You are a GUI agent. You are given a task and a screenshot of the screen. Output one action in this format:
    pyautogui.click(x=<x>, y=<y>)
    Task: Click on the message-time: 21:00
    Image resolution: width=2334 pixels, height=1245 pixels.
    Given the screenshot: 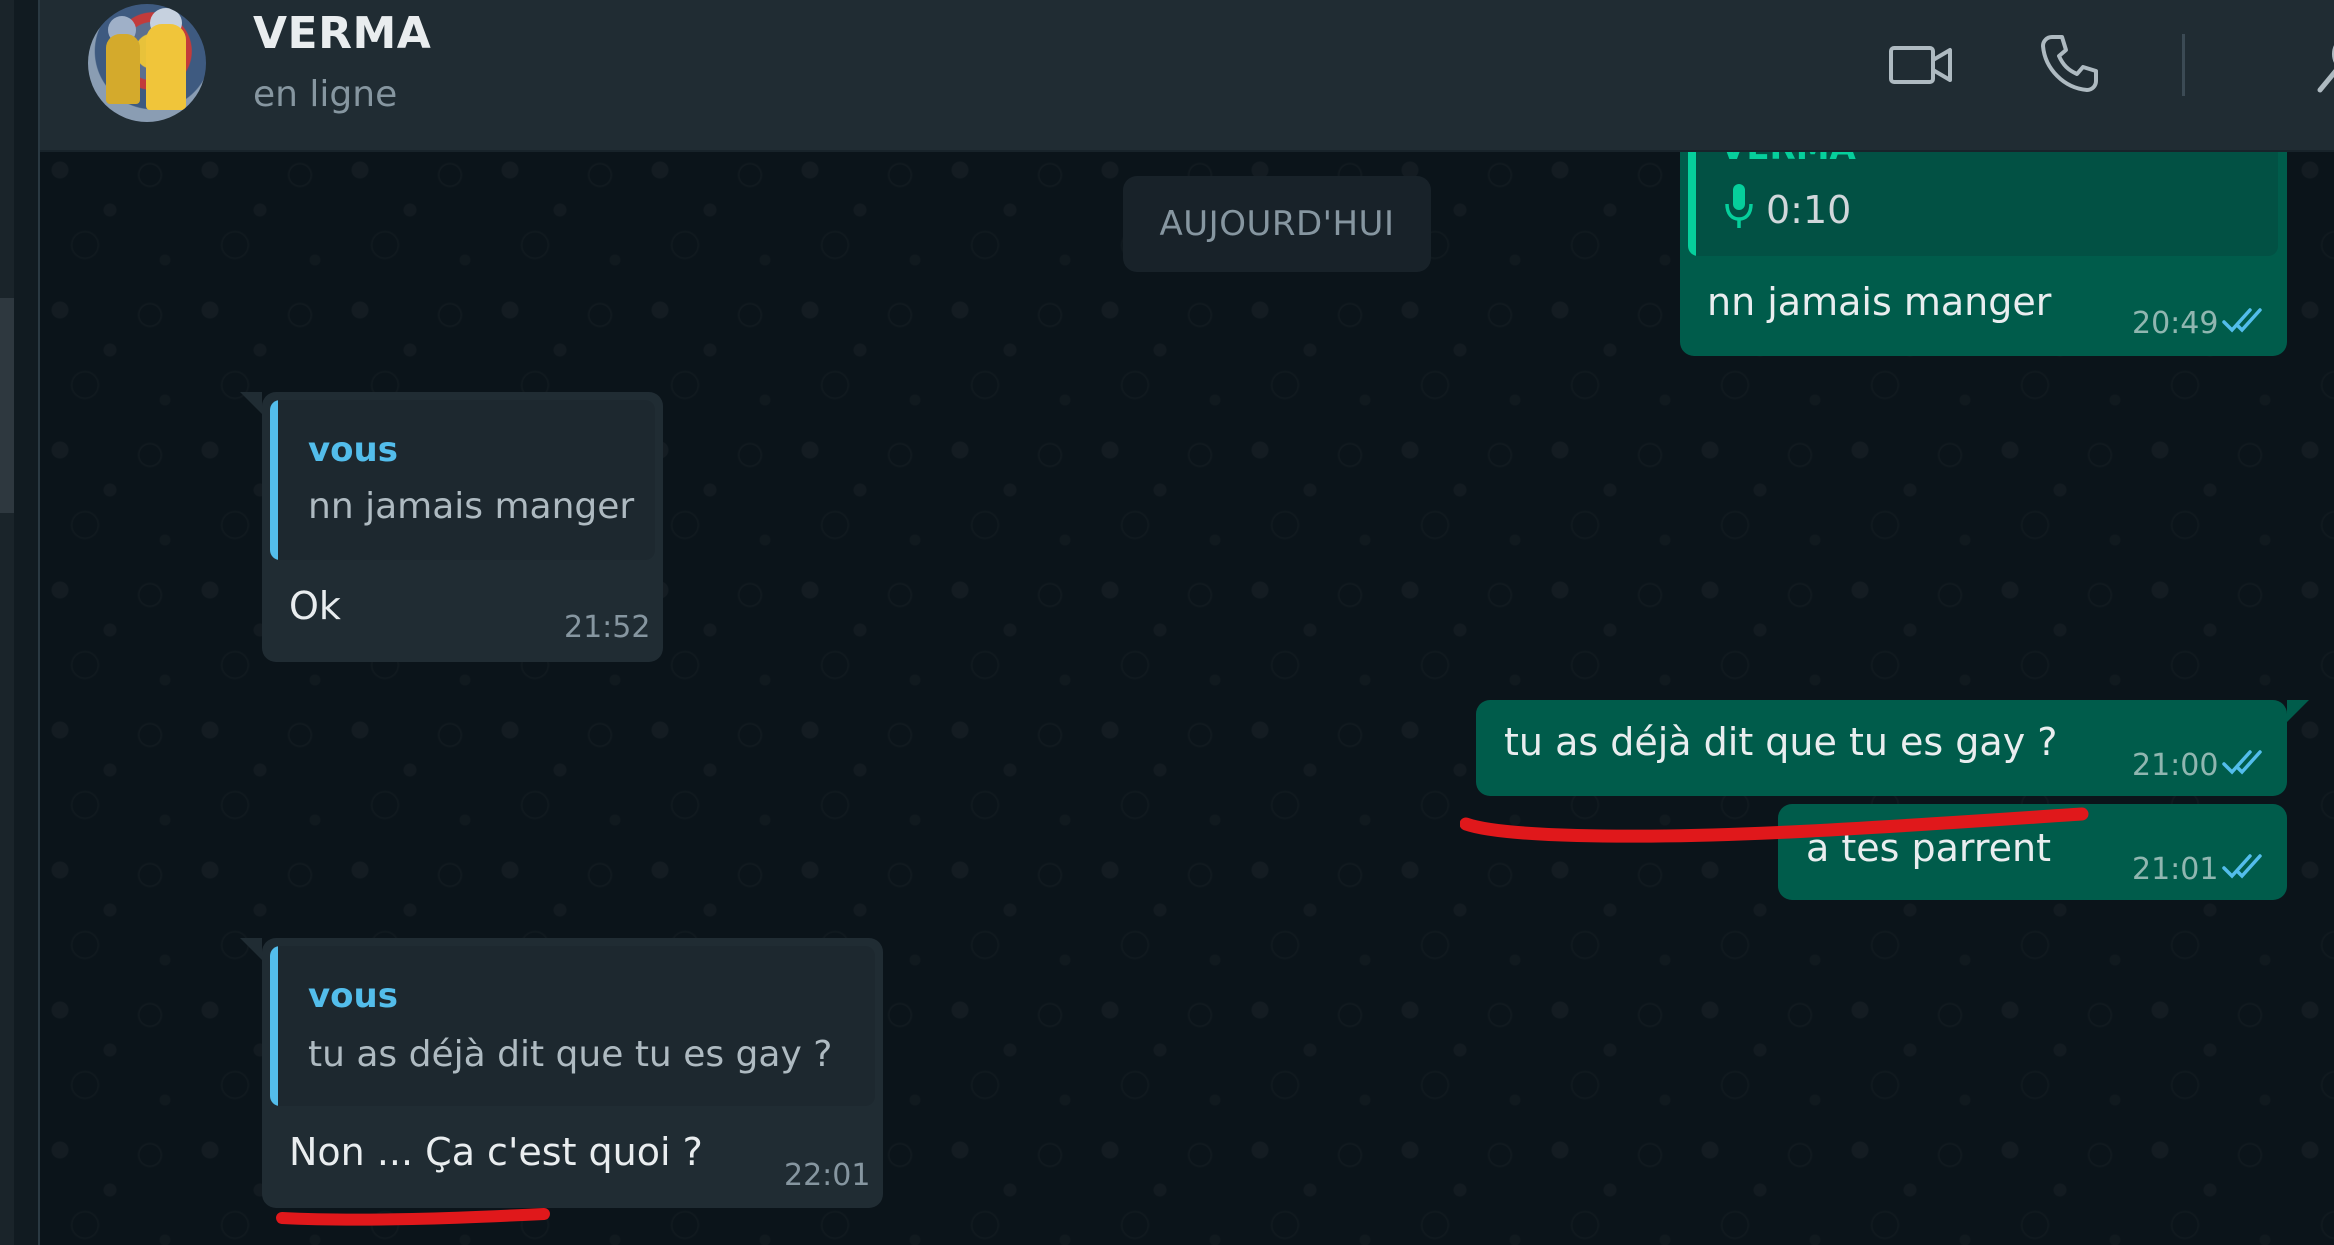 What is the action you would take?
    pyautogui.click(x=2175, y=765)
    